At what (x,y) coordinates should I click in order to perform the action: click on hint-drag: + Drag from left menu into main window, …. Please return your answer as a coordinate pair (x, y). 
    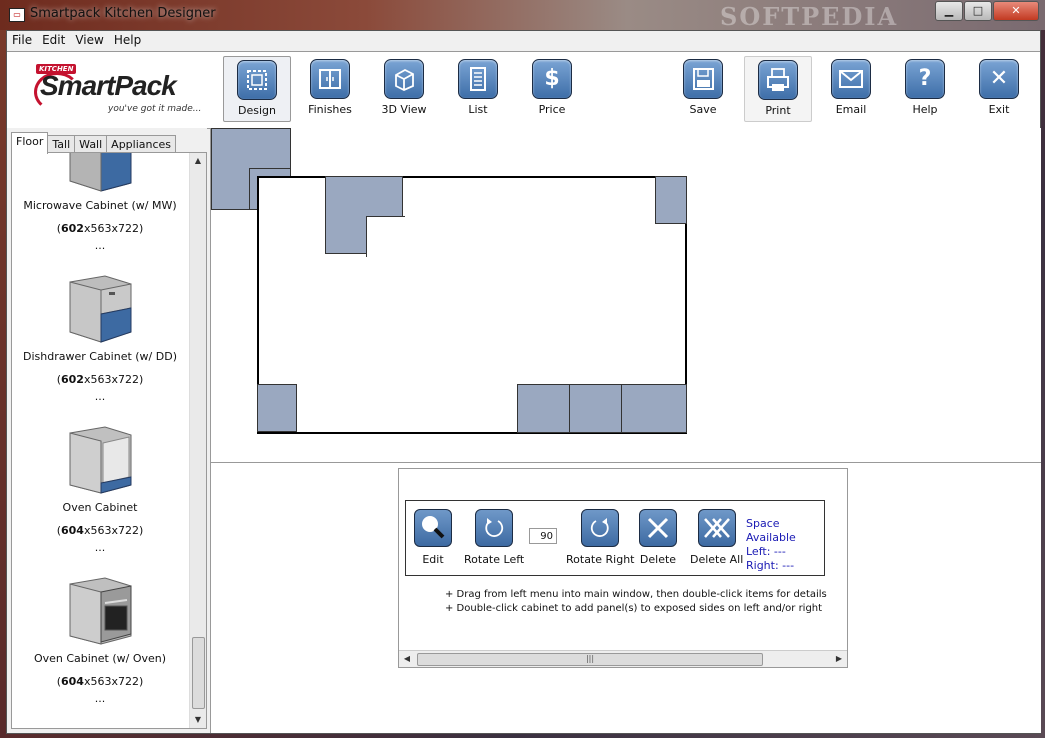
    Looking at the image, I should click on (636, 594).